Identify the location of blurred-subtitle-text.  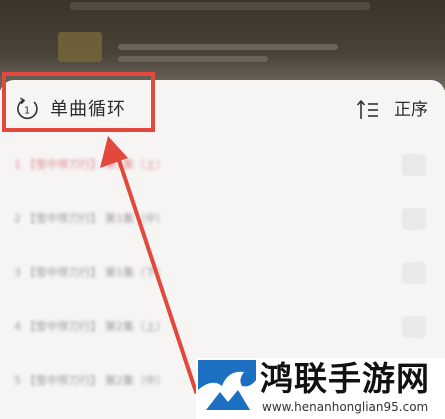
(193, 59).